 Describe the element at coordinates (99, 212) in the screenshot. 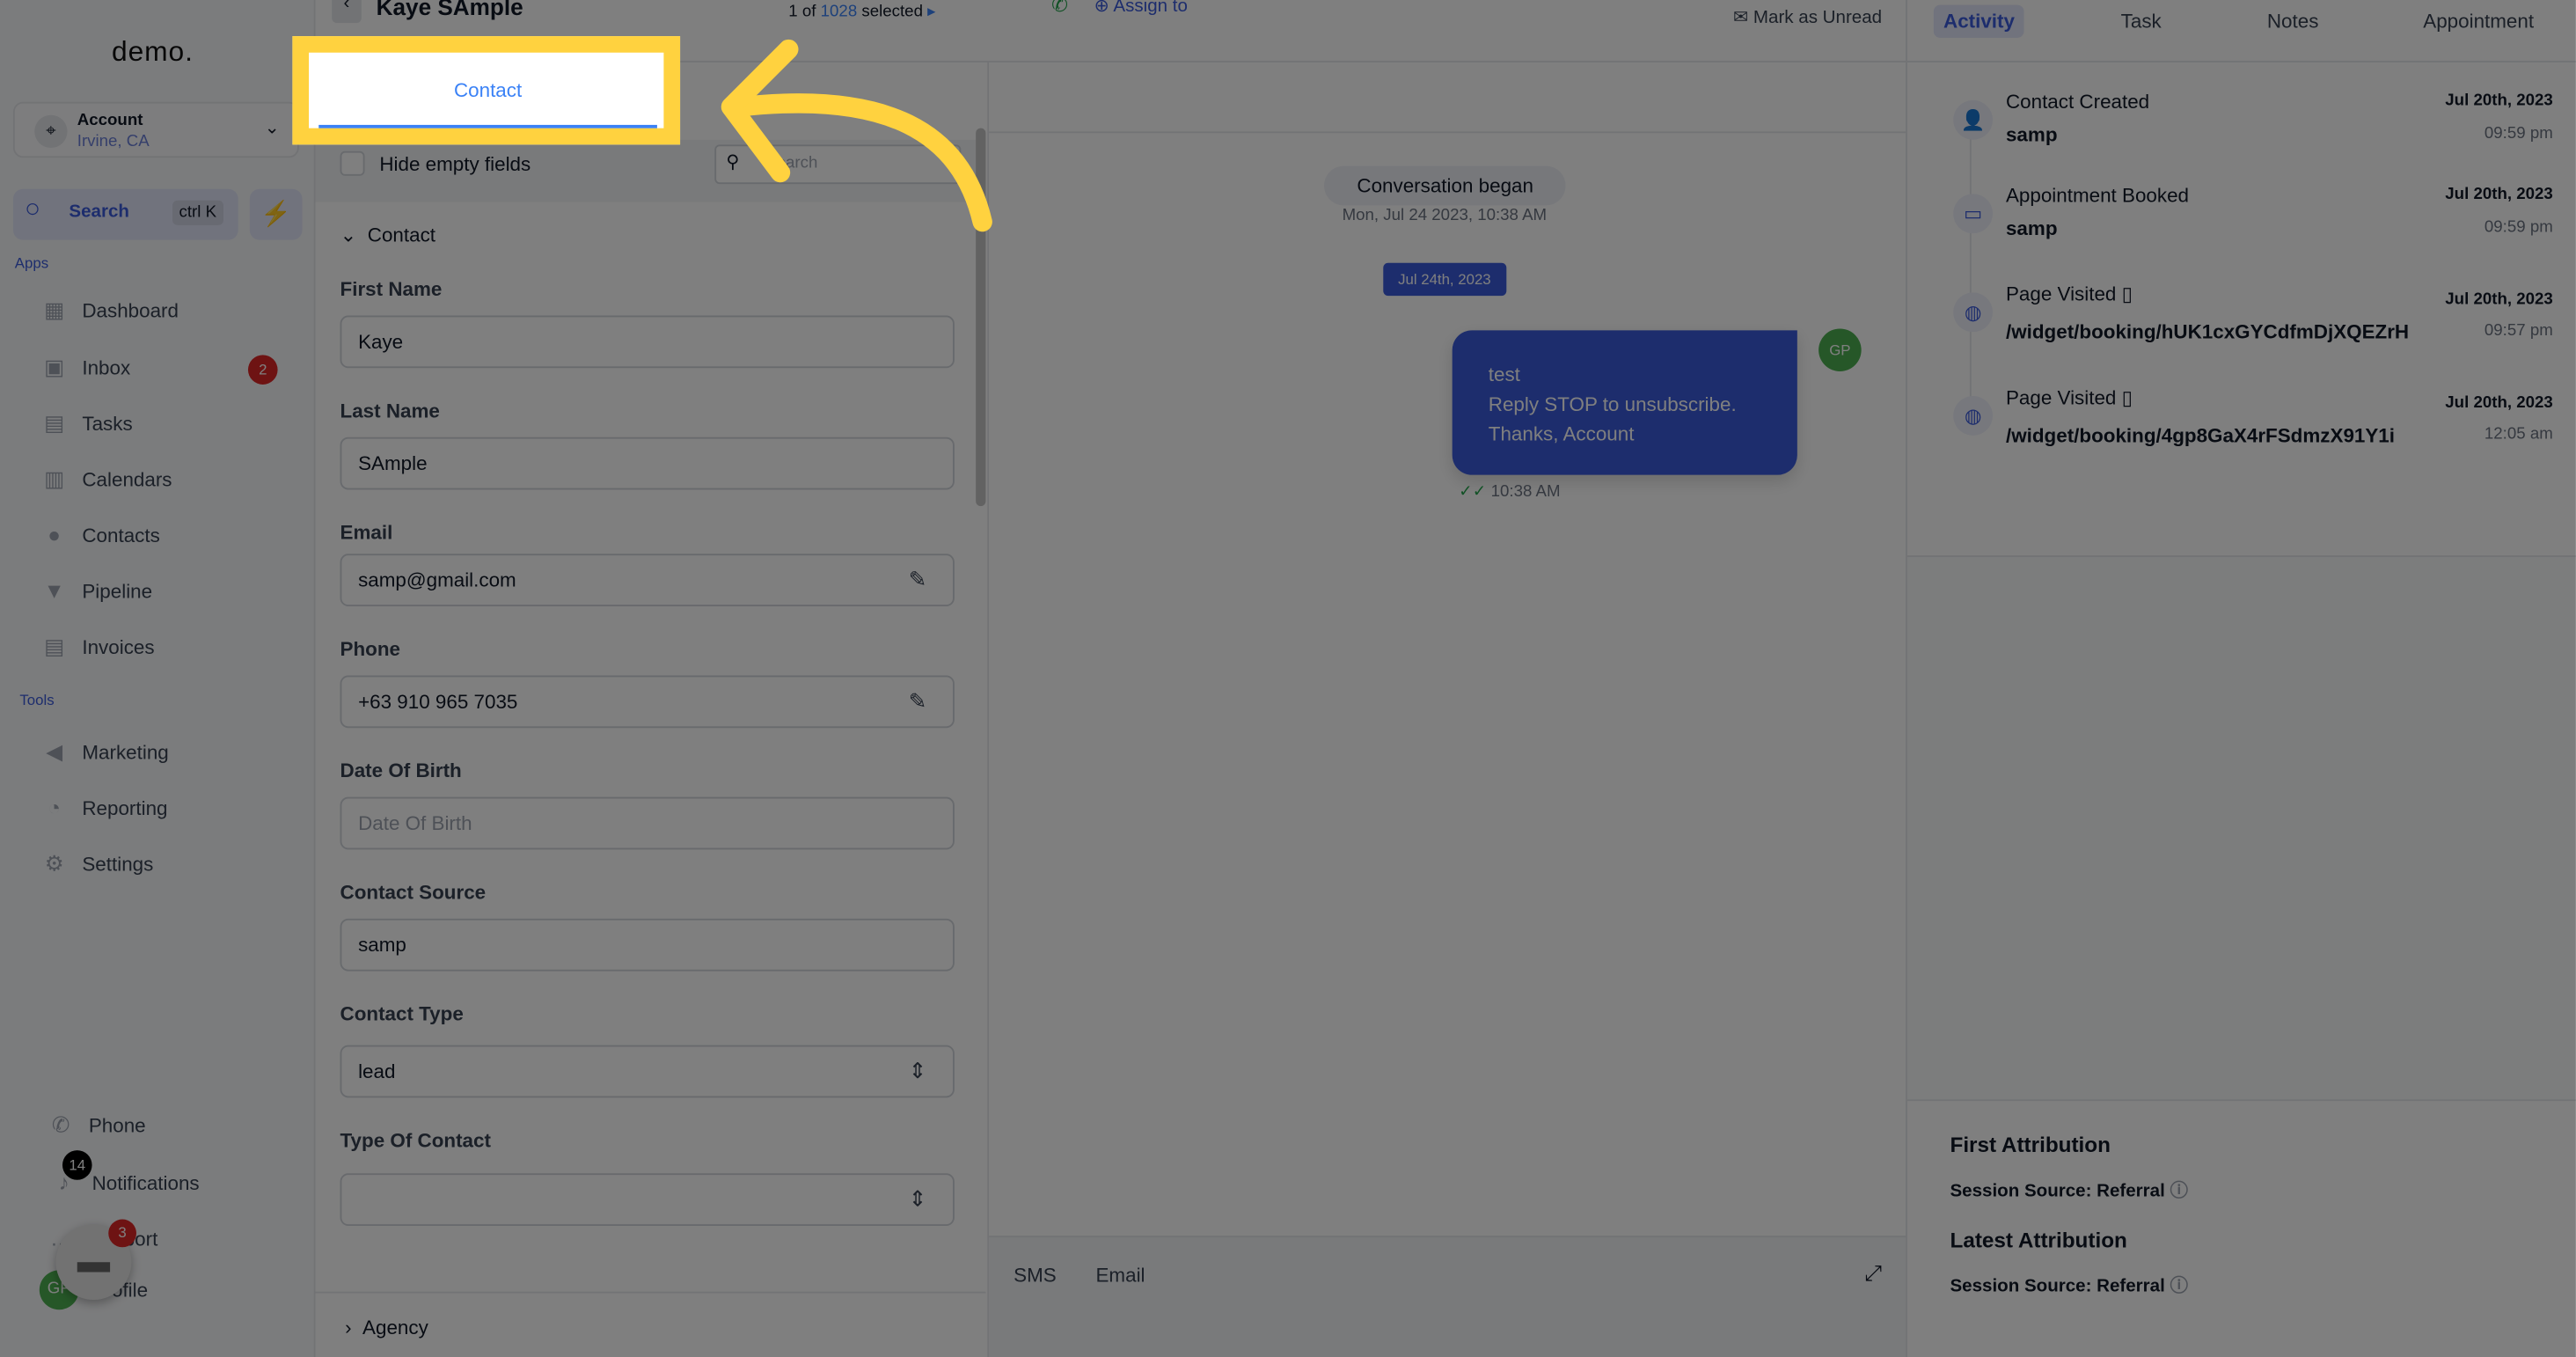

I see `search-label: Search` at that location.